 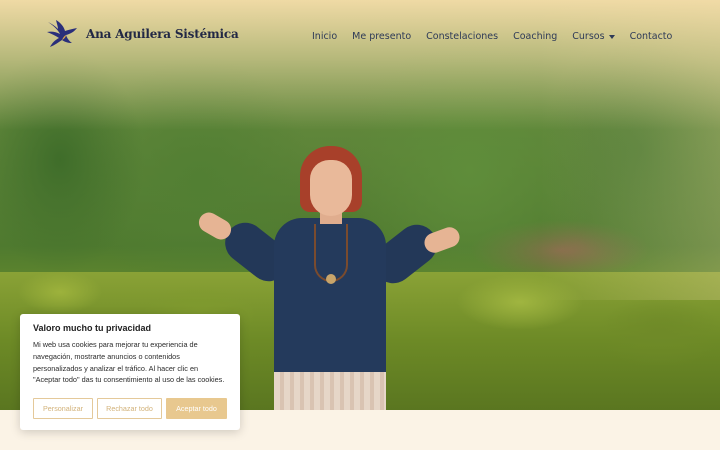 I want to click on customize-button: Personalizar, so click(x=63, y=408).